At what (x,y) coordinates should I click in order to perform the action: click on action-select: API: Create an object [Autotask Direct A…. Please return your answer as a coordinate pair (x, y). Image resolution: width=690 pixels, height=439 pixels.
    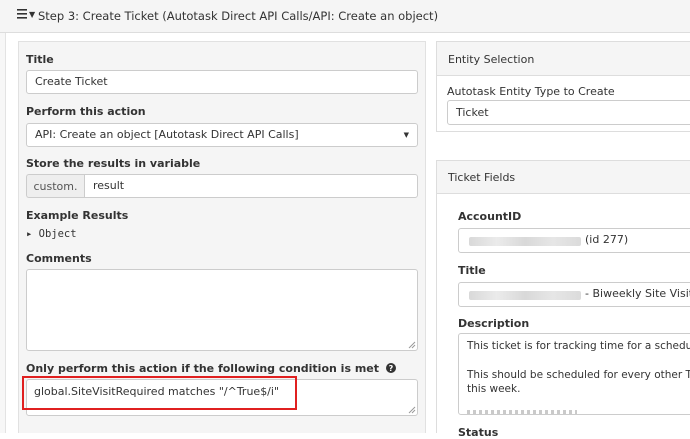
    Looking at the image, I should click on (222, 135).